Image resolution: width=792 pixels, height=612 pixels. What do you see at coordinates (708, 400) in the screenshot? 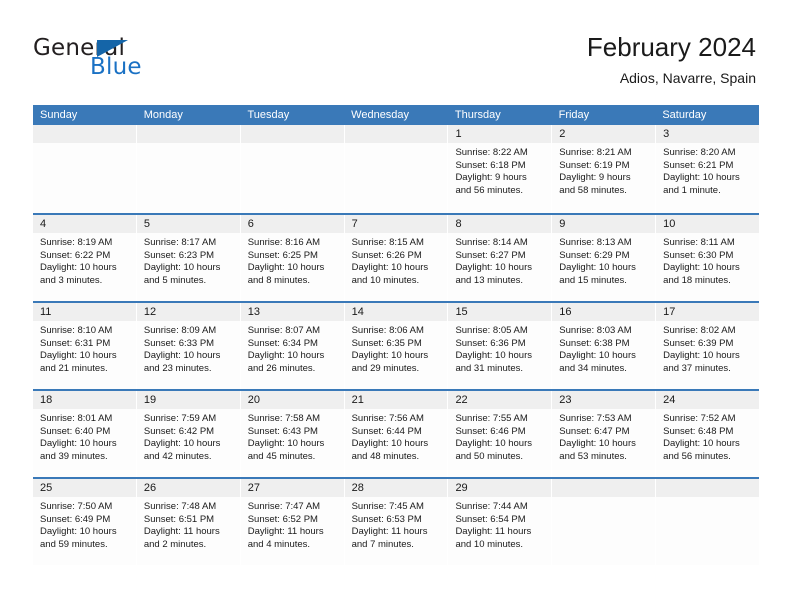
I see `day-number: 24` at bounding box center [708, 400].